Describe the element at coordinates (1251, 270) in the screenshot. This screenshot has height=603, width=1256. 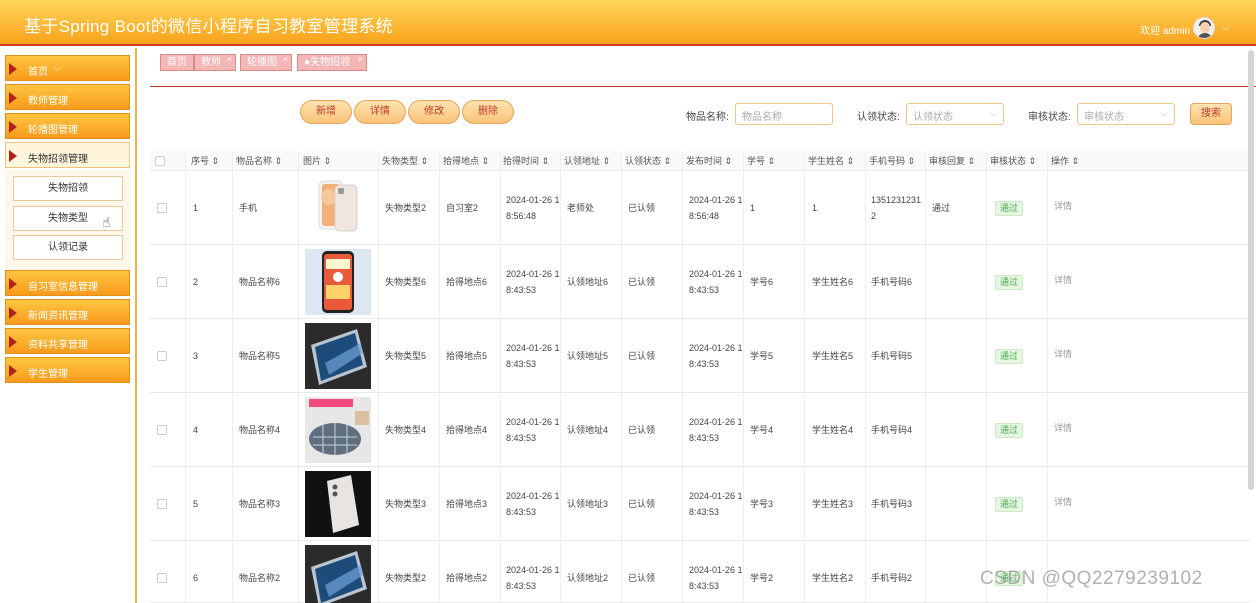
I see `scrollbar` at that location.